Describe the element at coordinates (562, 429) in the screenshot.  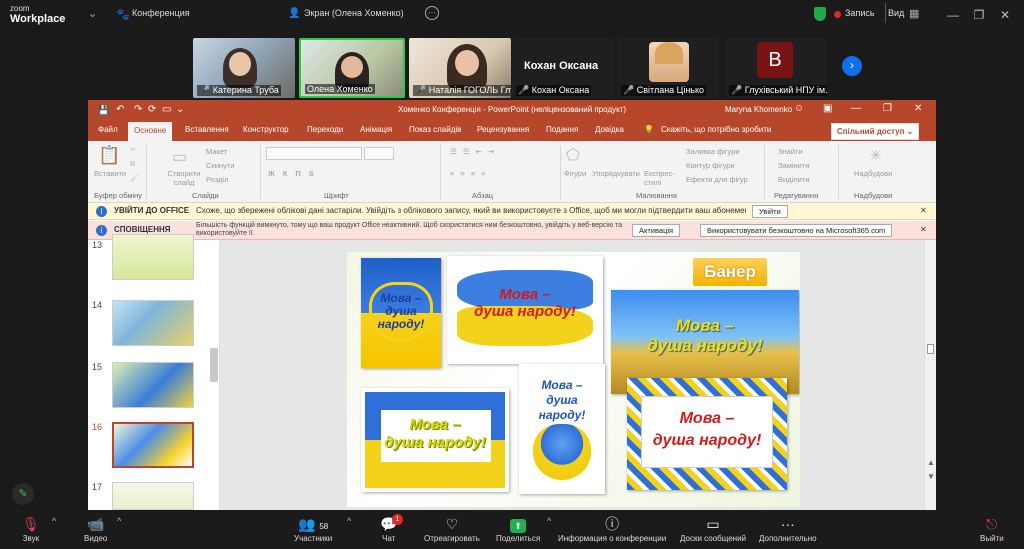
I see `banner-card-5: Мова – душа народу!` at that location.